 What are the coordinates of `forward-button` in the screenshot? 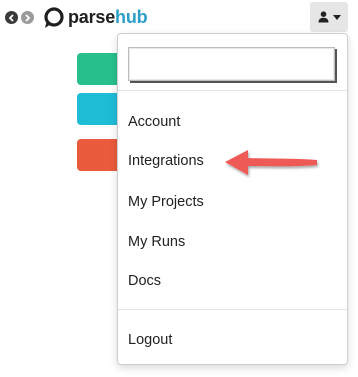 It's located at (27, 17).